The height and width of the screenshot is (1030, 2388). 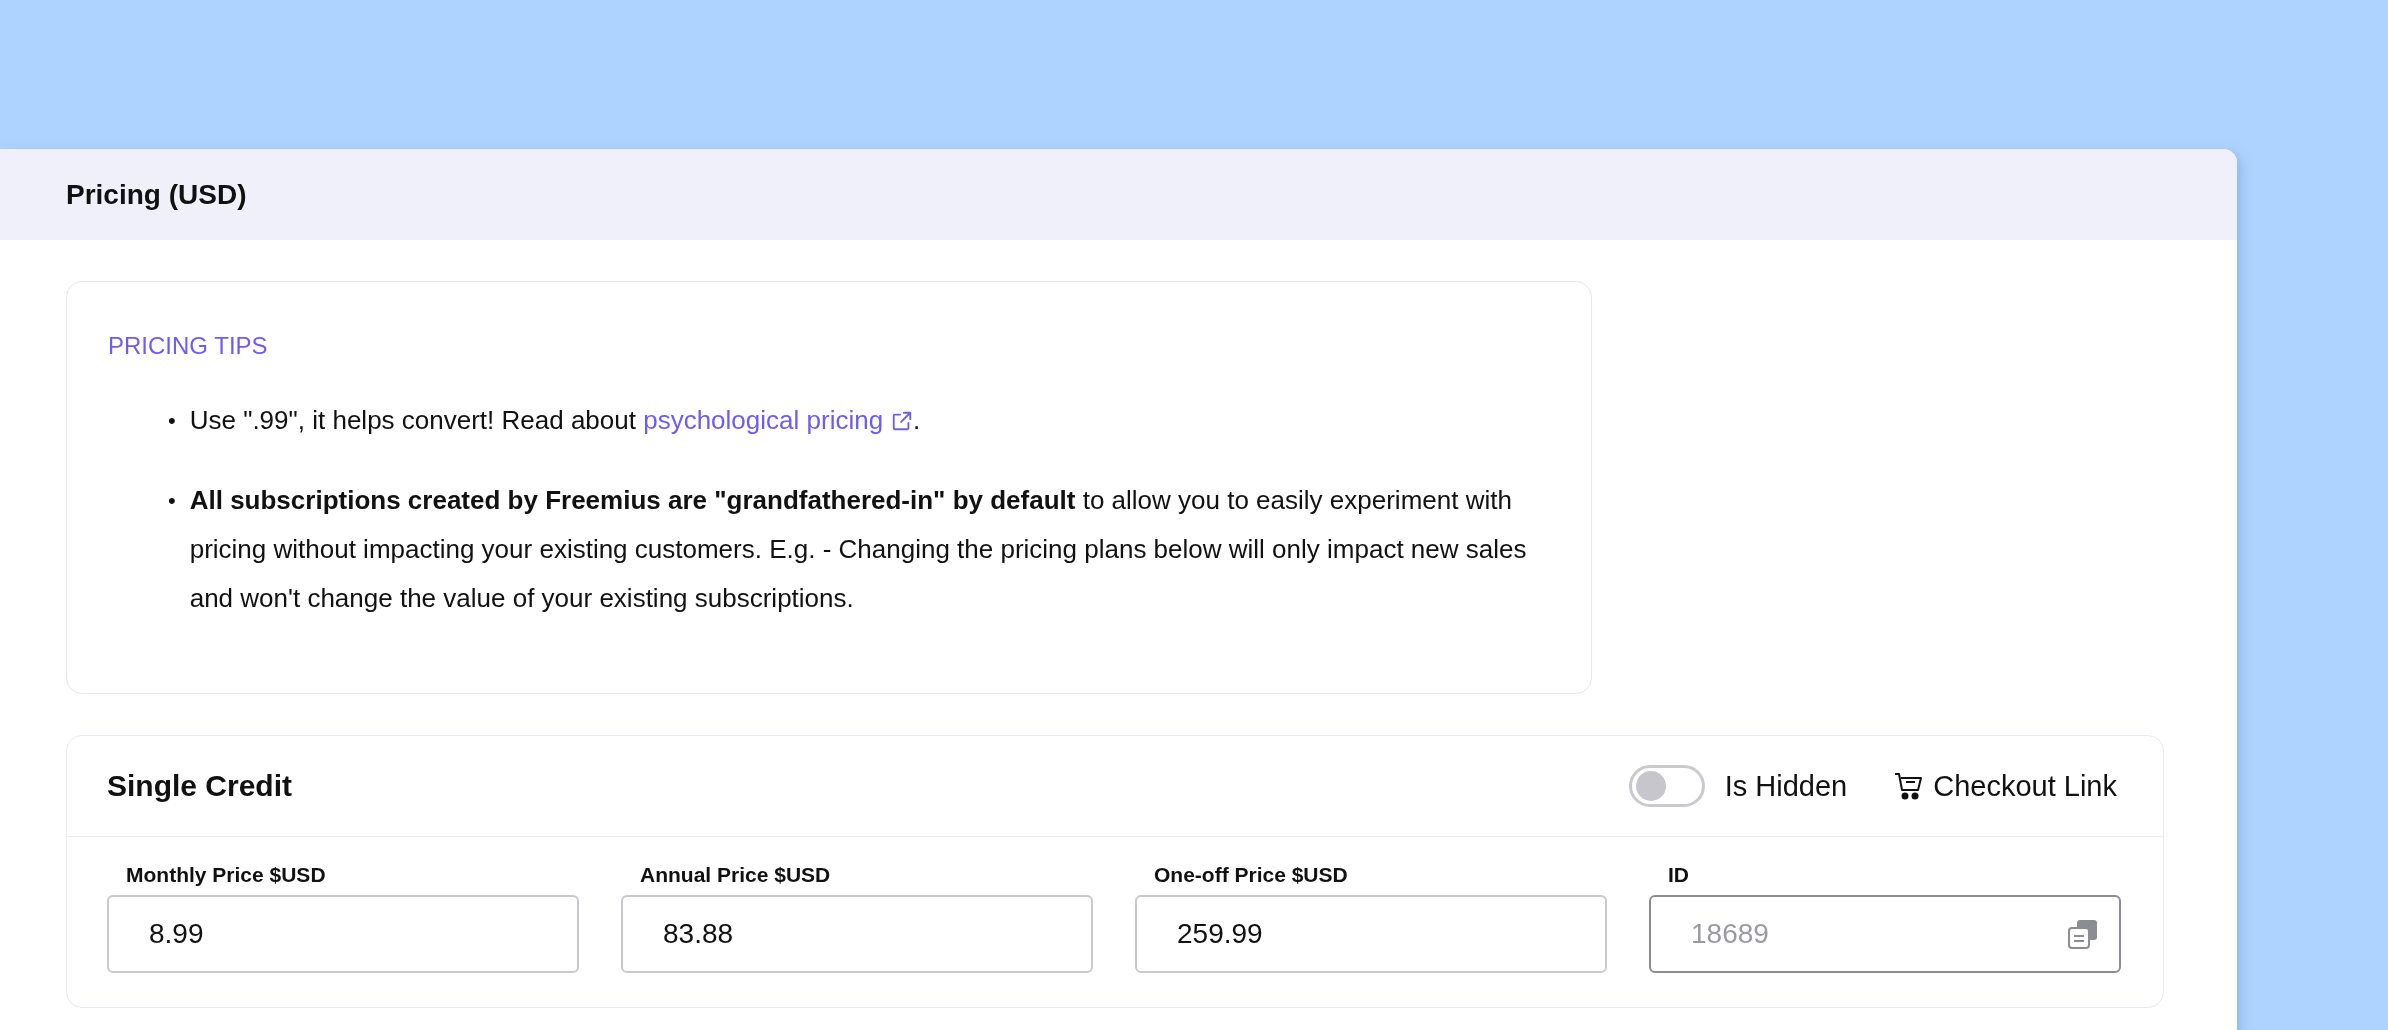 What do you see at coordinates (1251, 875) in the screenshot?
I see `field-label: One-off Price $USD` at bounding box center [1251, 875].